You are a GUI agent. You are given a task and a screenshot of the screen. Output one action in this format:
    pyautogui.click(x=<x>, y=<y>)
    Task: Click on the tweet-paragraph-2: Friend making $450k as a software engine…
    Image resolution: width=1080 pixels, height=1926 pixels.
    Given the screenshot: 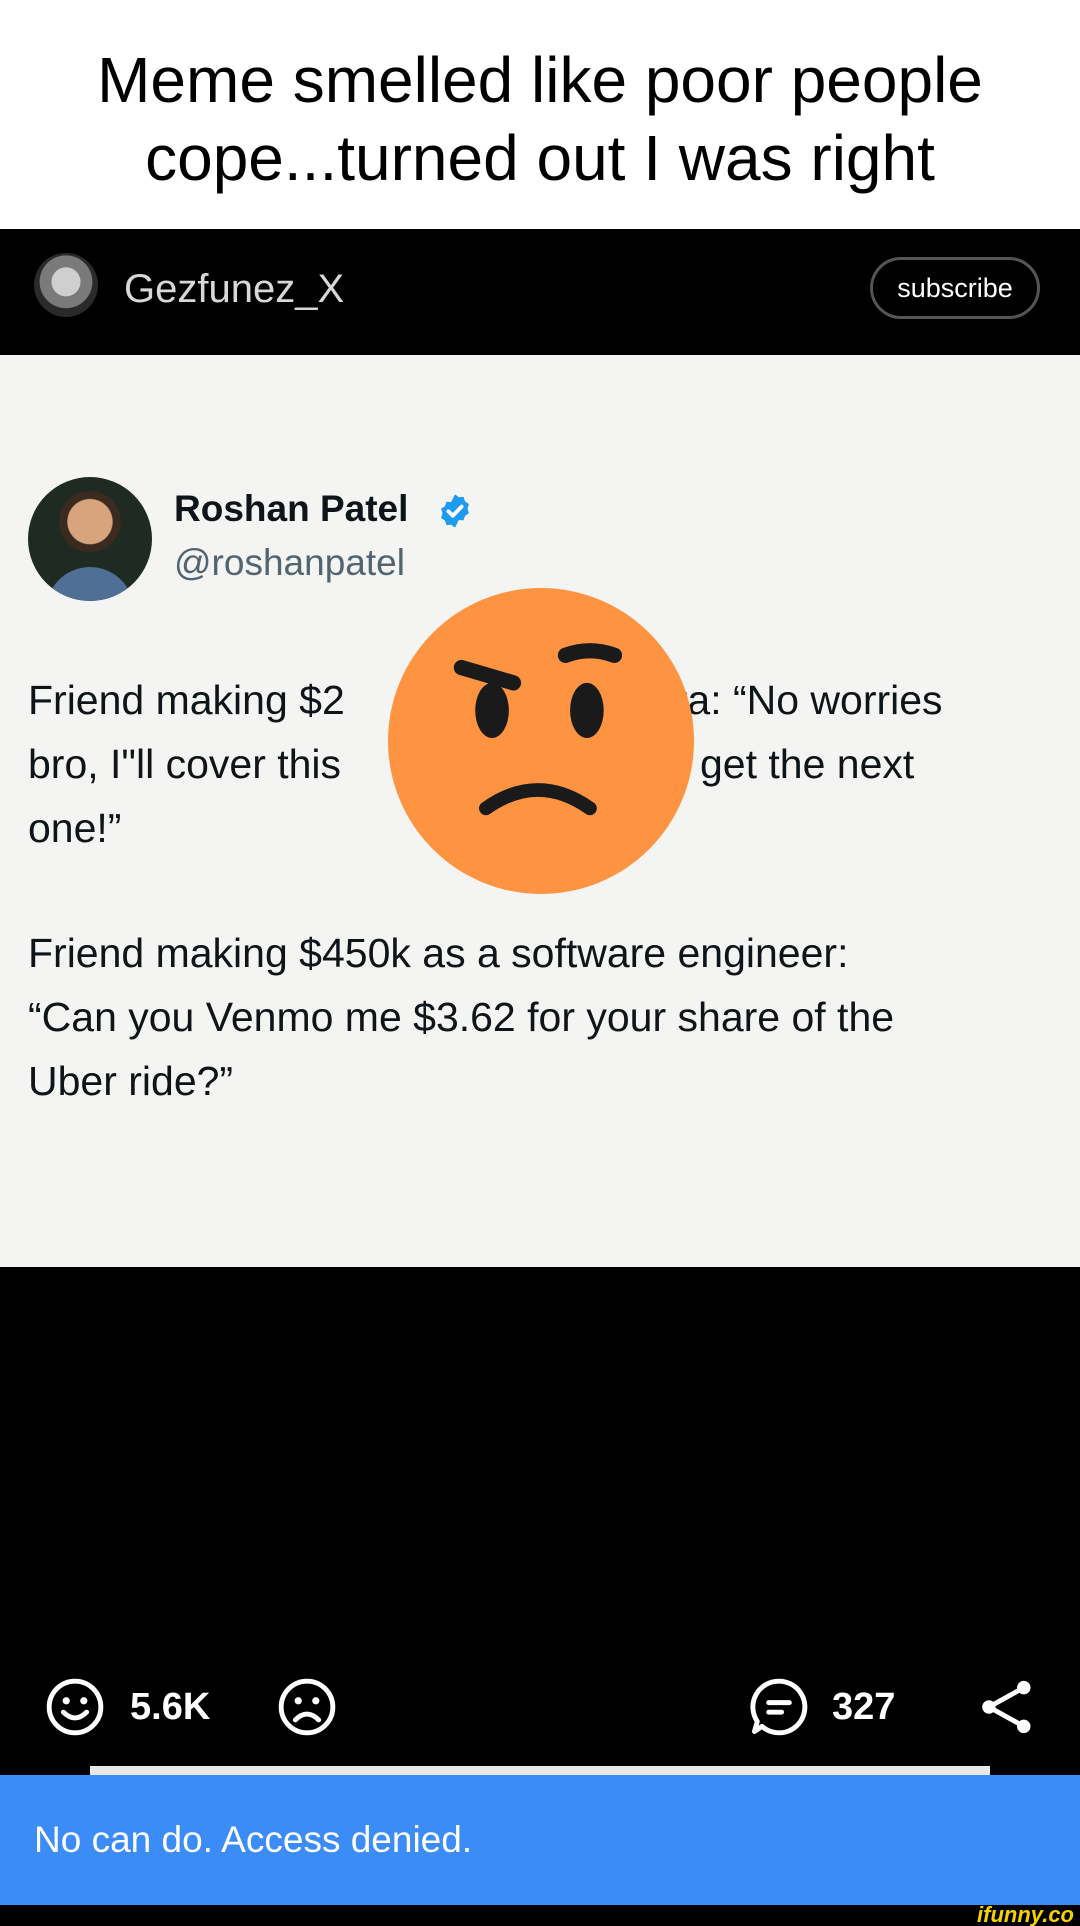 What is the action you would take?
    pyautogui.click(x=538, y=1017)
    